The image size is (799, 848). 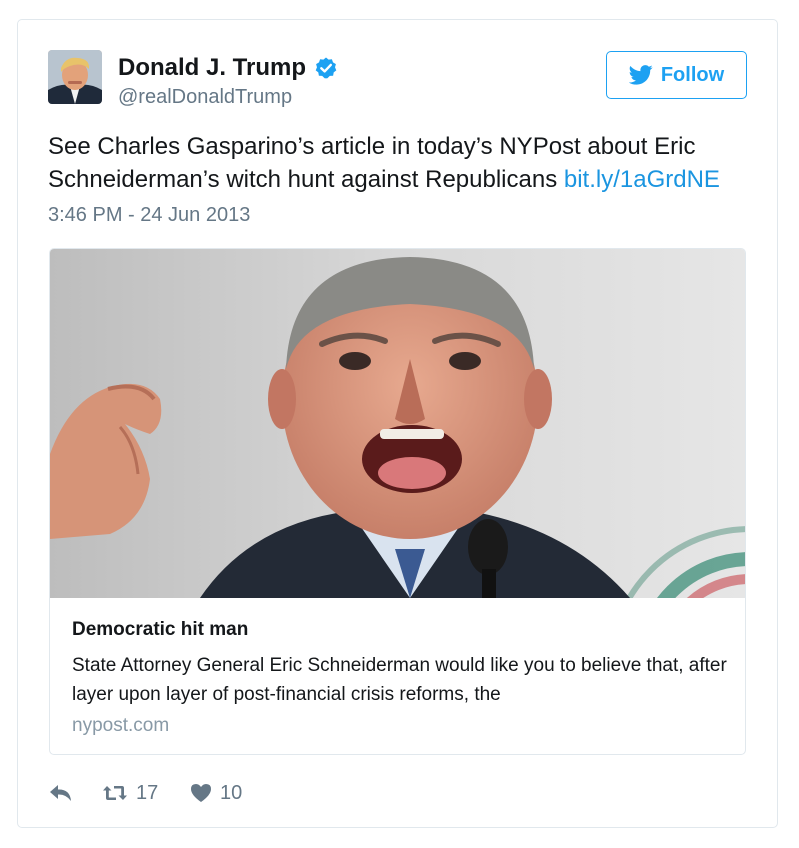 I want to click on follow-button: Follow, so click(x=676, y=75).